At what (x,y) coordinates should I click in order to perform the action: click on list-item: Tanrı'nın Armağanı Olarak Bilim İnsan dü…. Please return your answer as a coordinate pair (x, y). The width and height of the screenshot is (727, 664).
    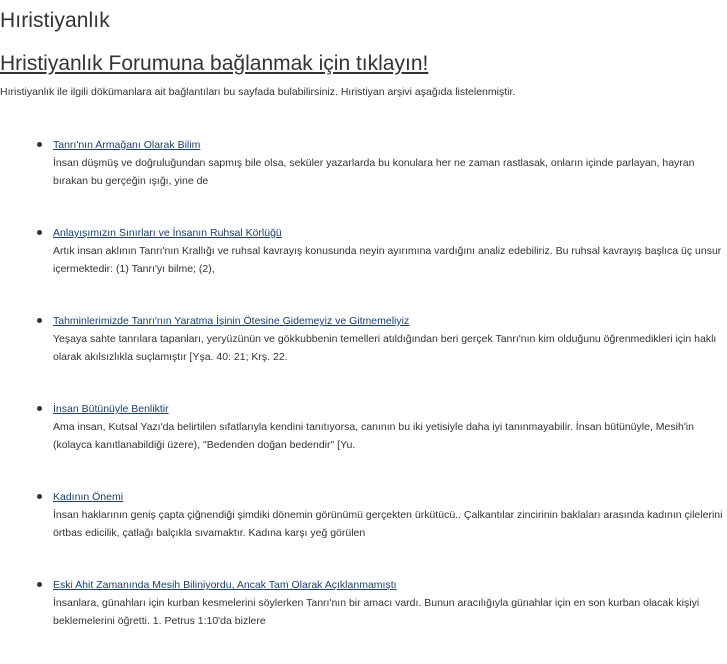
    Looking at the image, I should click on (363, 163).